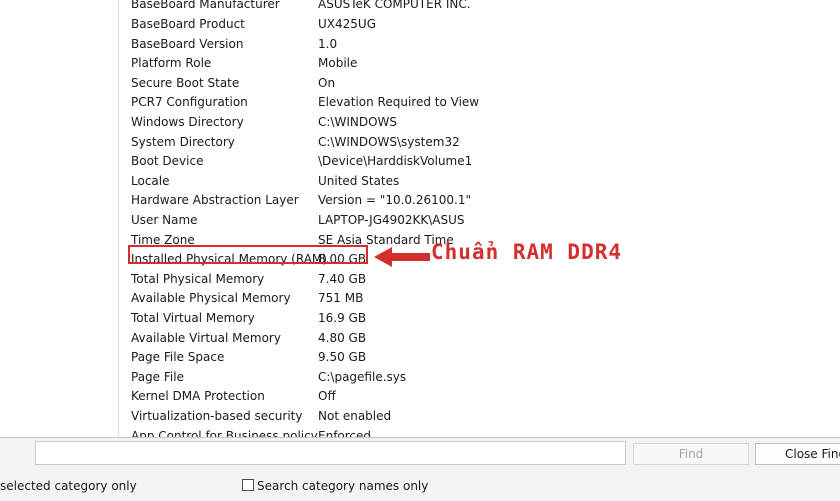 This screenshot has width=840, height=501. Describe the element at coordinates (394, 6) in the screenshot. I see `row-value: ASUSTeK COMPUTER INC.` at that location.